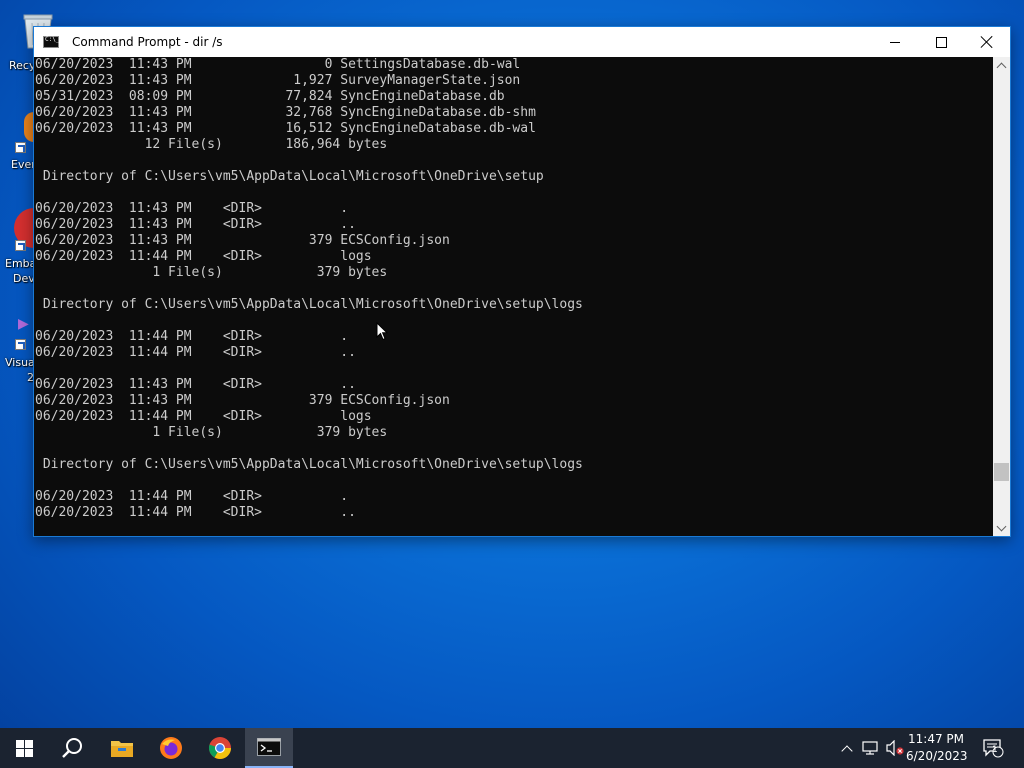  I want to click on command-prompt-taskbar-button, so click(269, 748).